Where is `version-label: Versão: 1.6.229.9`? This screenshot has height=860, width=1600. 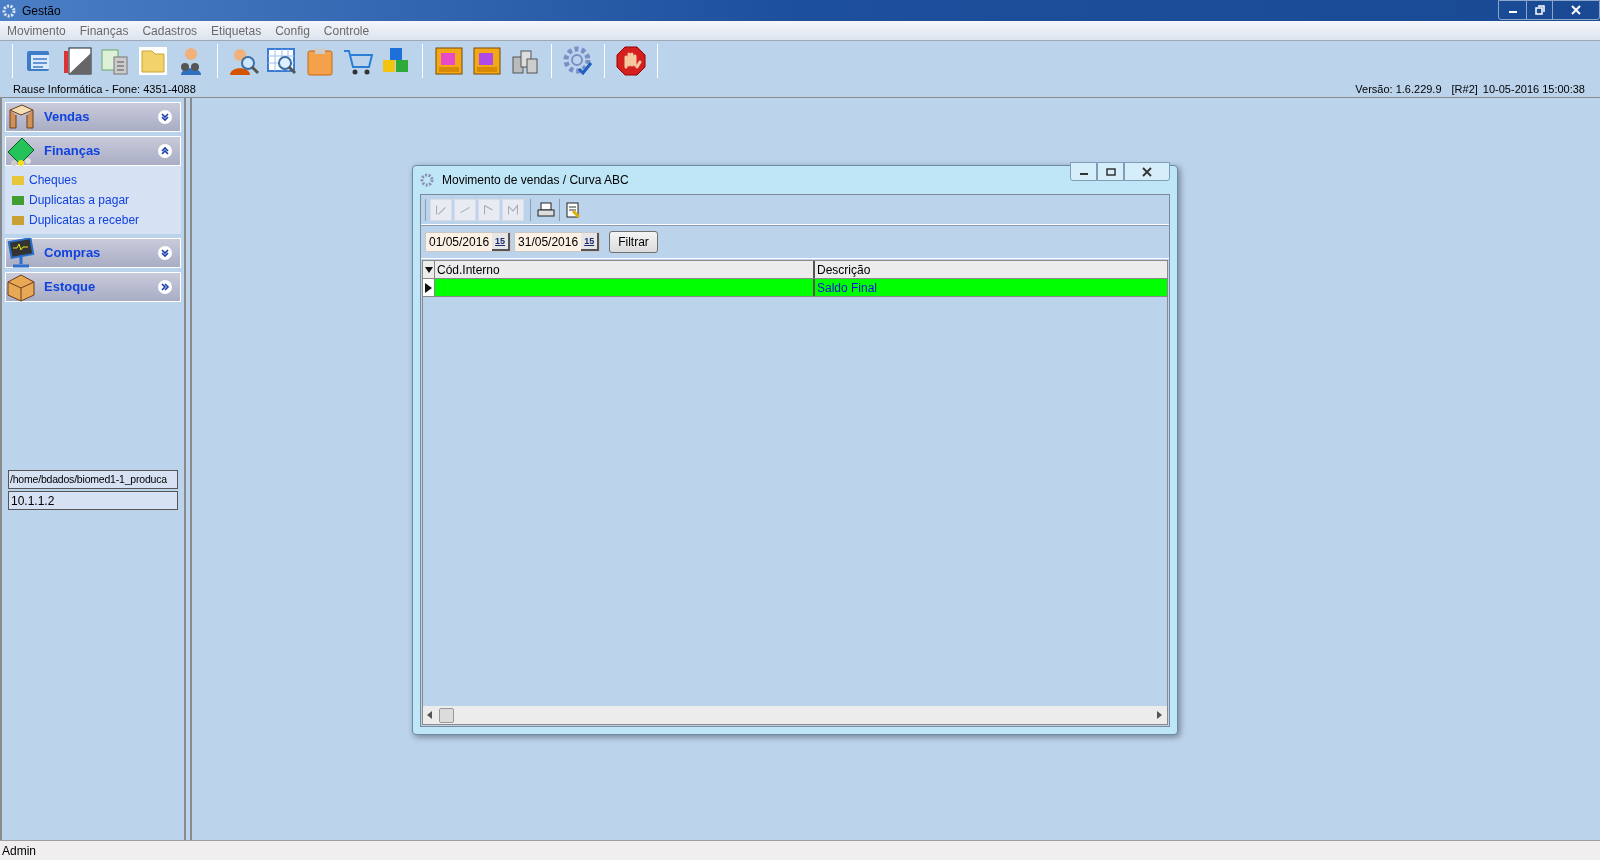 version-label: Versão: 1.6.229.9 is located at coordinates (1398, 89).